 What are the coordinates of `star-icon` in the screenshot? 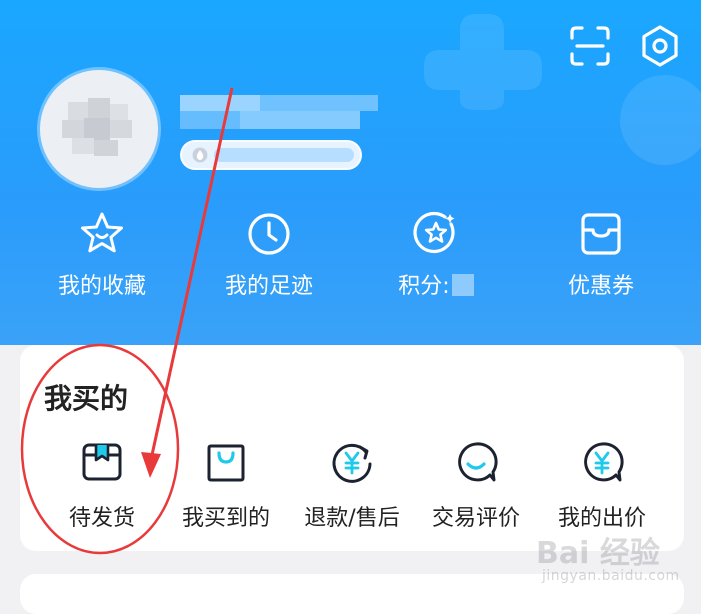 It's located at (102, 232).